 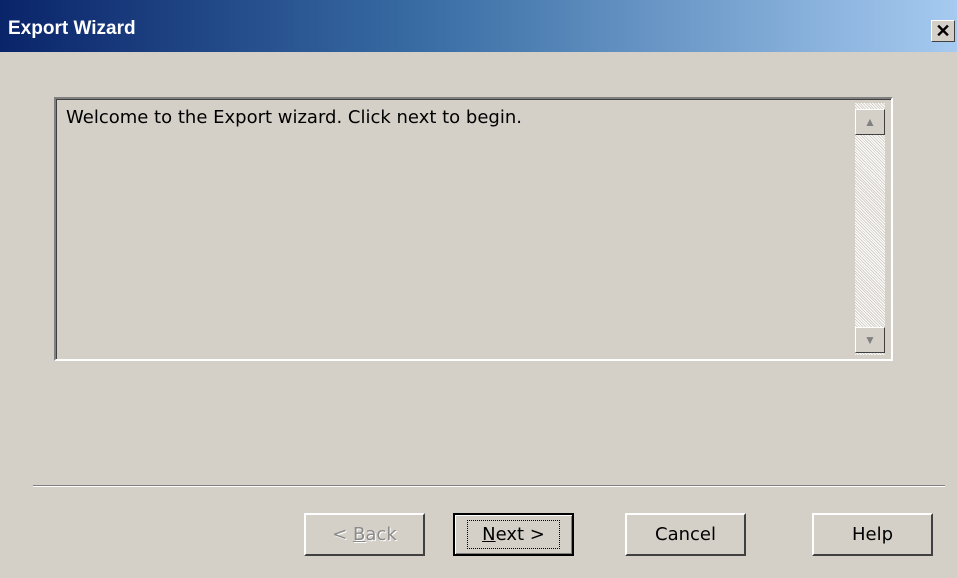 I want to click on arrow-down-icon: ▼, so click(x=870, y=340).